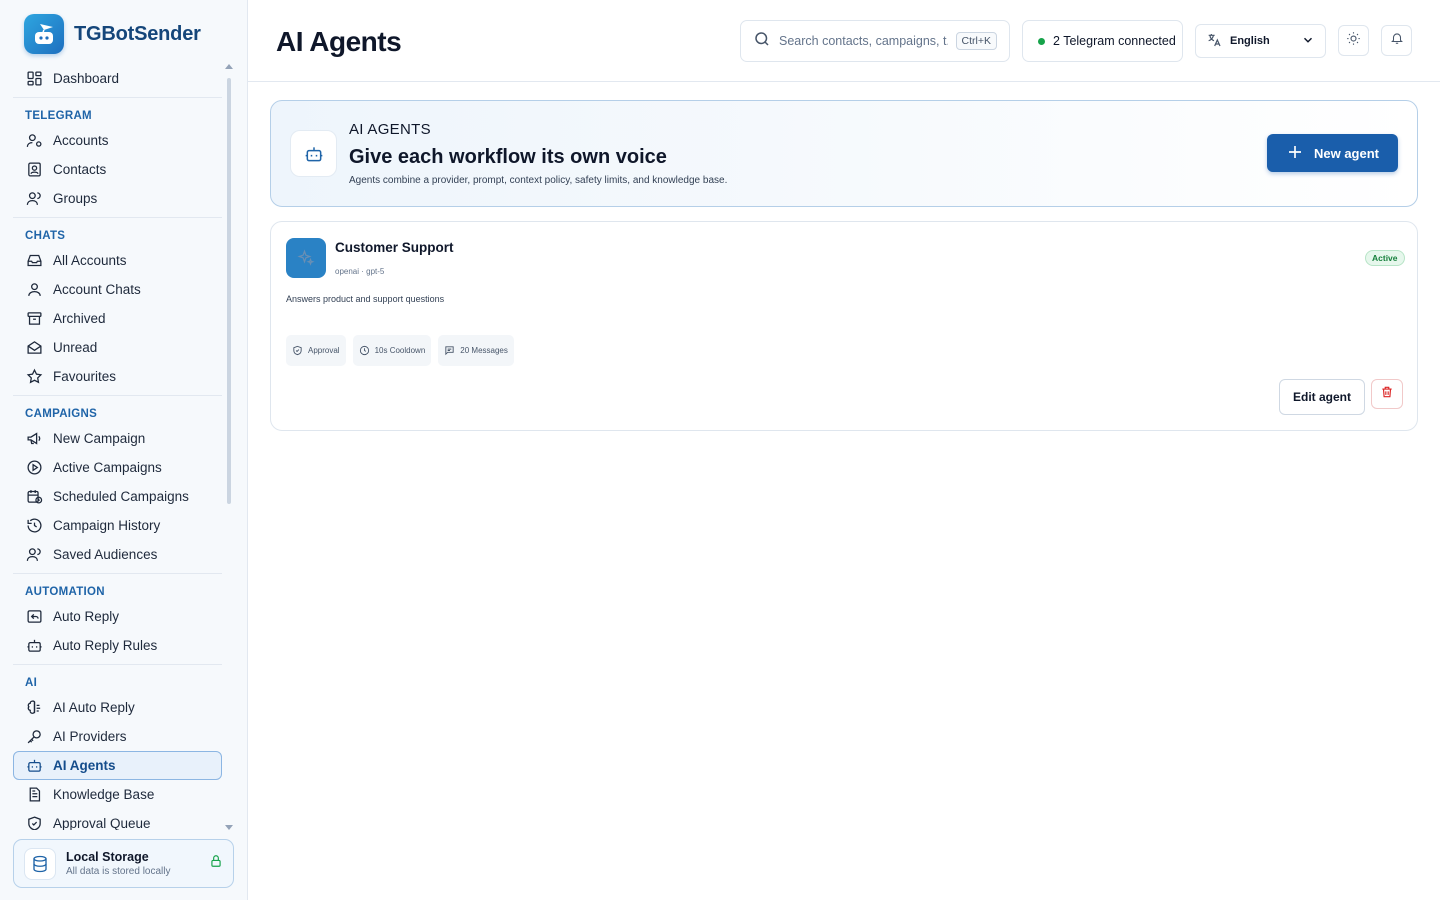  What do you see at coordinates (117, 645) in the screenshot?
I see `sidebar-item-auto-reply-rules: Auto Reply Rules` at bounding box center [117, 645].